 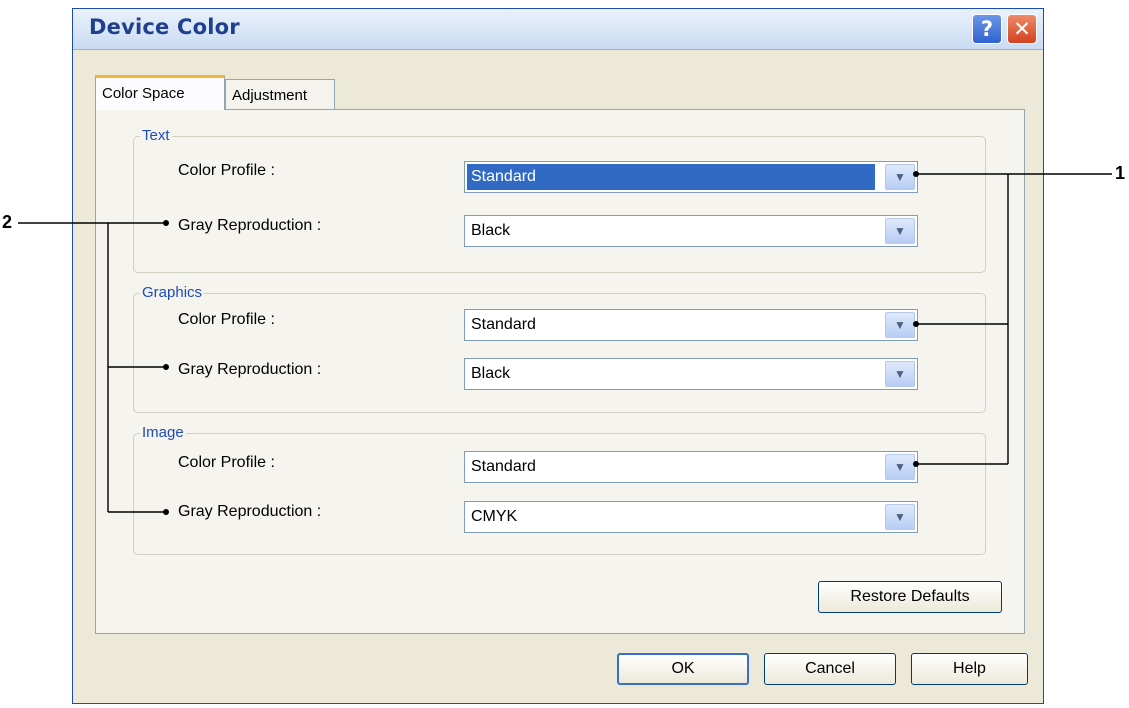 What do you see at coordinates (160, 92) in the screenshot?
I see `tab-color-space: Color Space` at bounding box center [160, 92].